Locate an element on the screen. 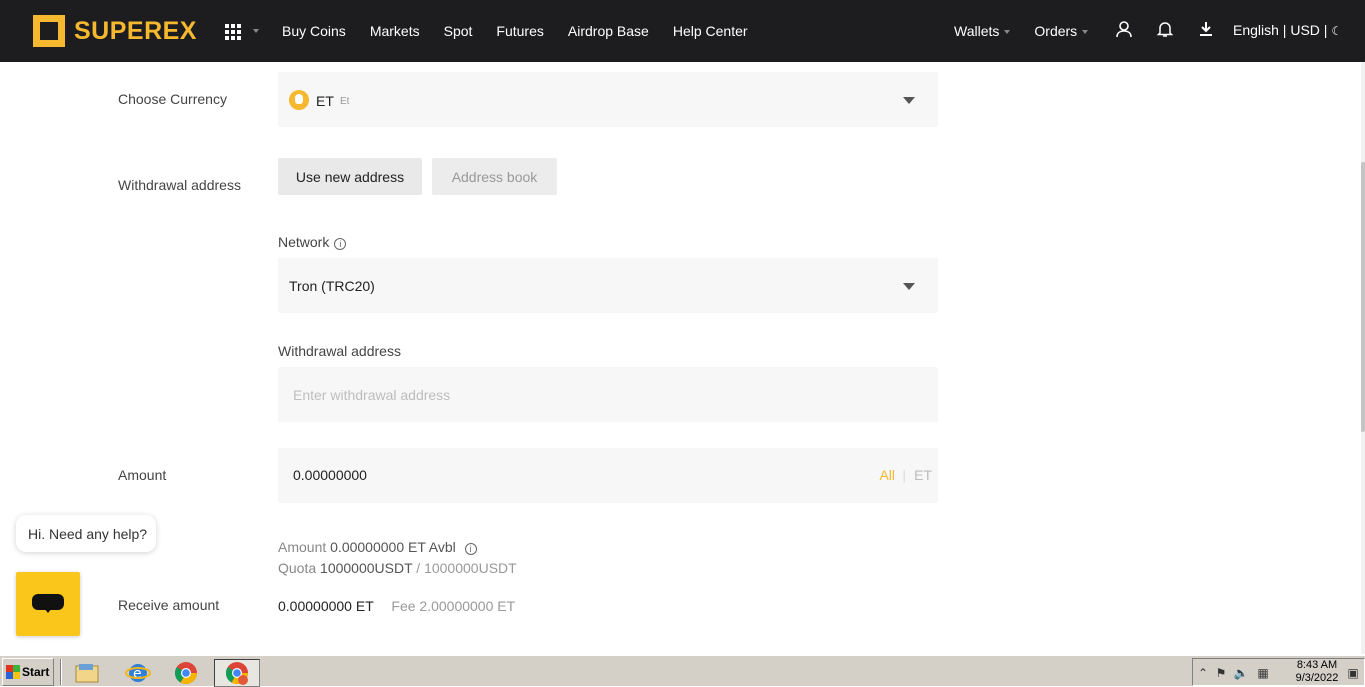 This screenshot has height=687, width=1365. use-new-address-button: Use new address is located at coordinates (350, 176).